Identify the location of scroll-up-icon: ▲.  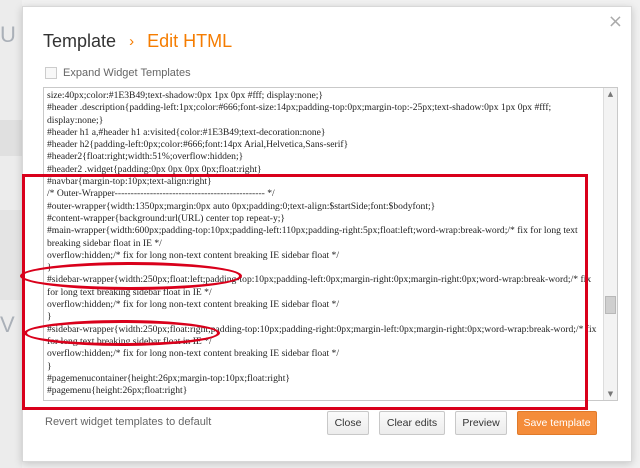
(610, 94).